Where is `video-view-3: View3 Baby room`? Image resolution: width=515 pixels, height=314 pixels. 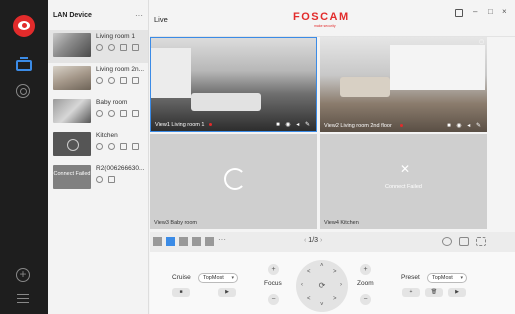 video-view-3: View3 Baby room is located at coordinates (233, 181).